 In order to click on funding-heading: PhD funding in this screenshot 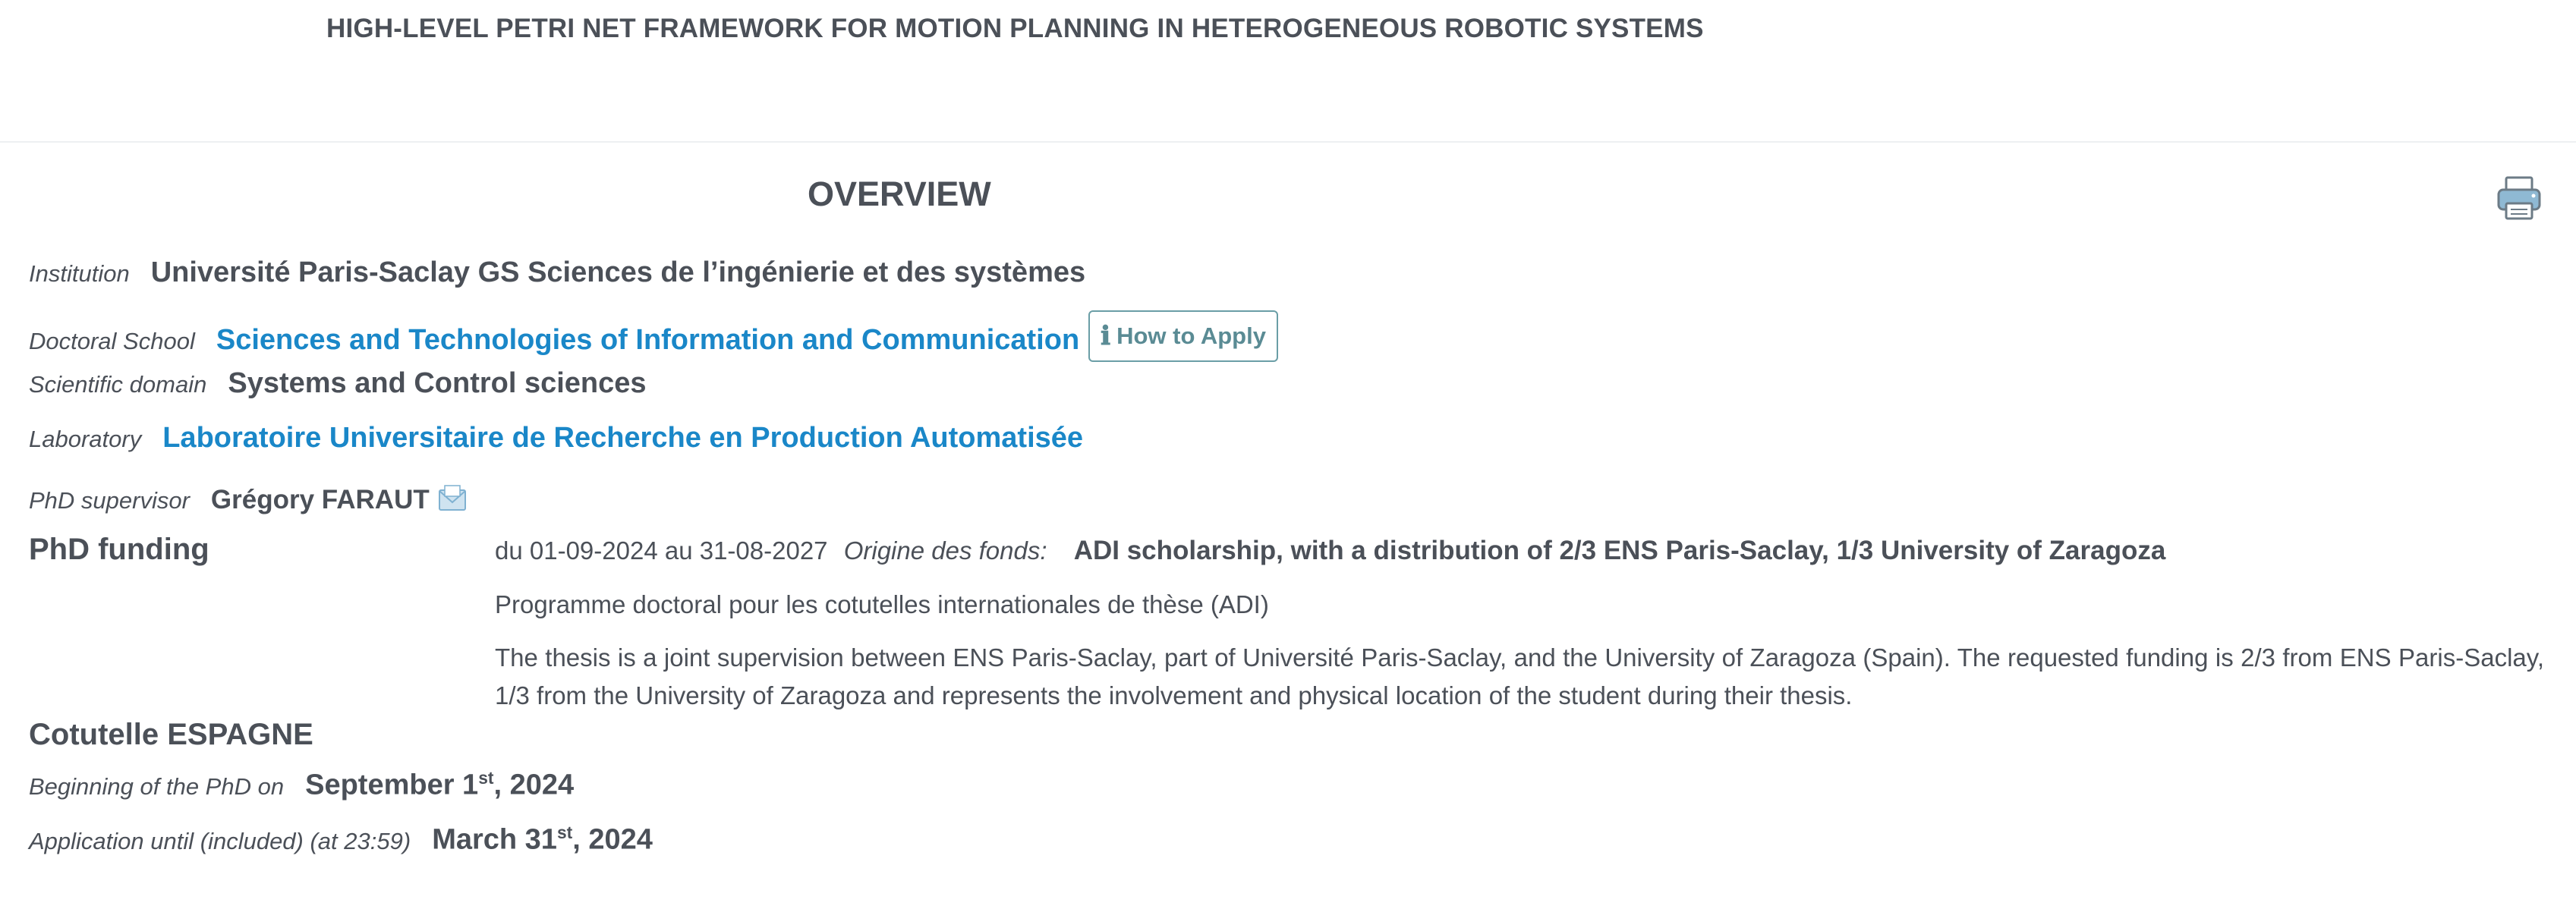, I will do `click(119, 549)`.